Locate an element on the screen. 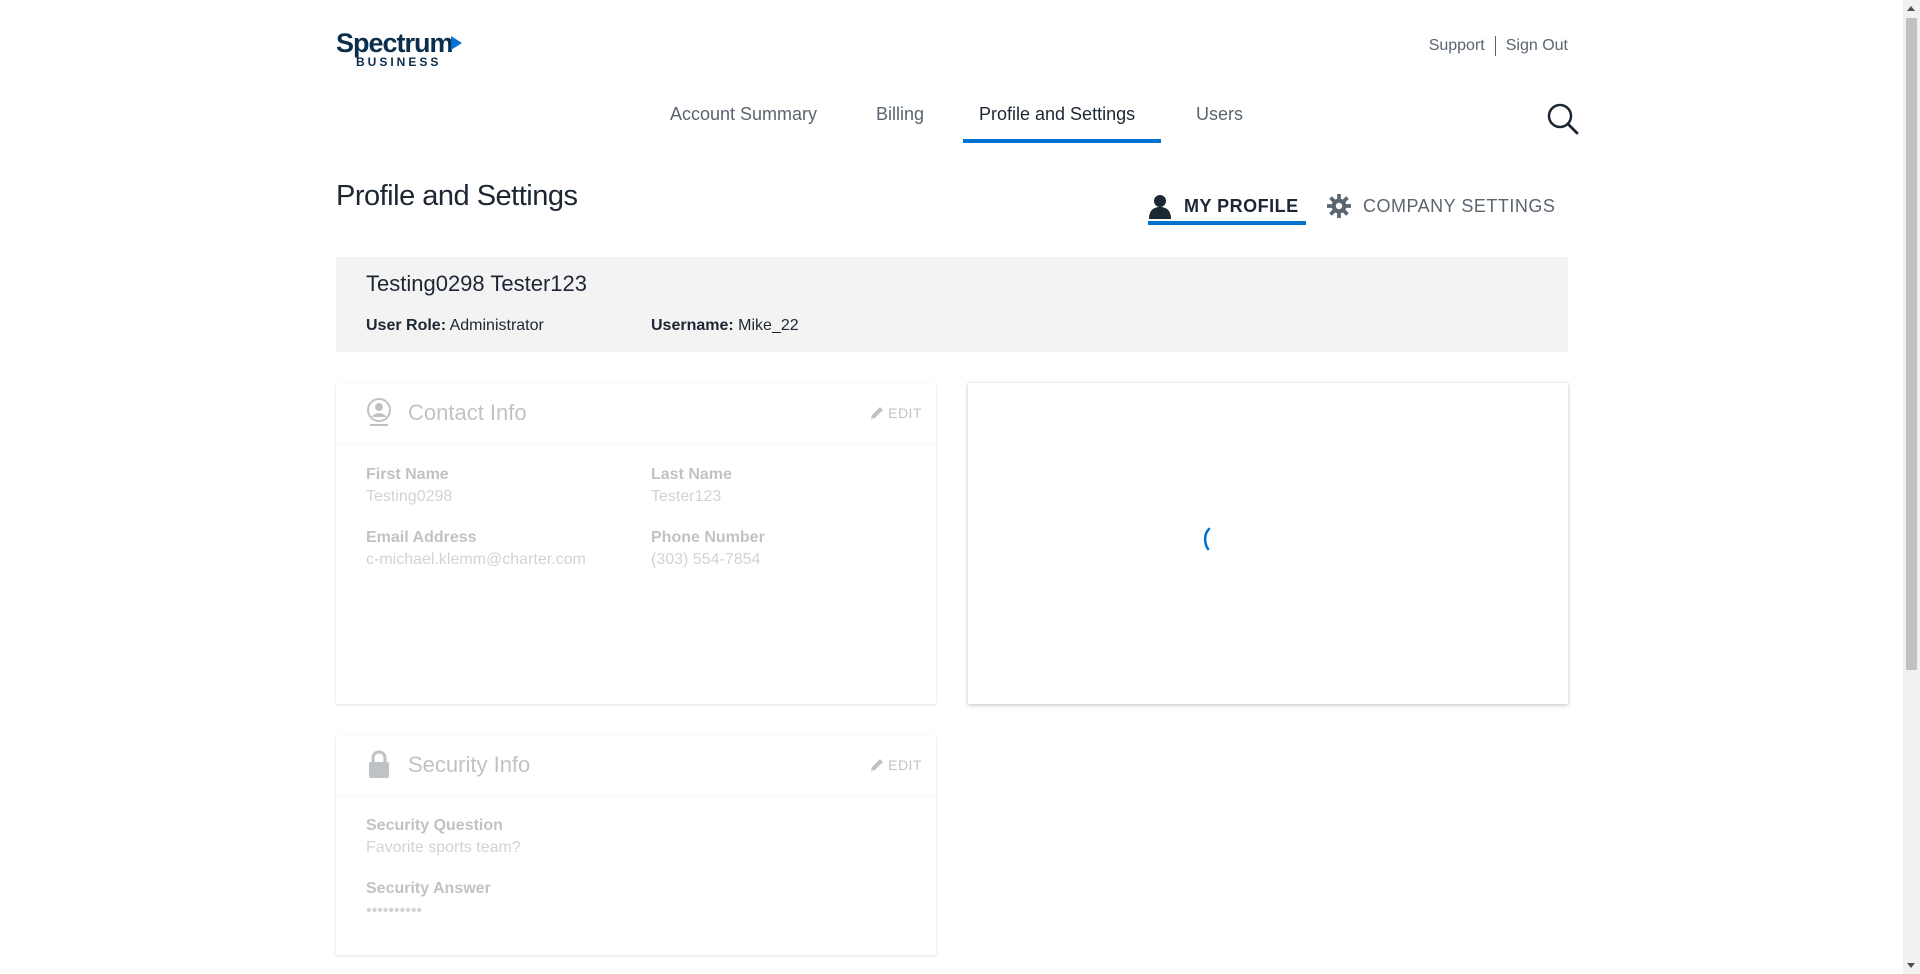  nav-account-summary: Account Summary is located at coordinates (743, 114).